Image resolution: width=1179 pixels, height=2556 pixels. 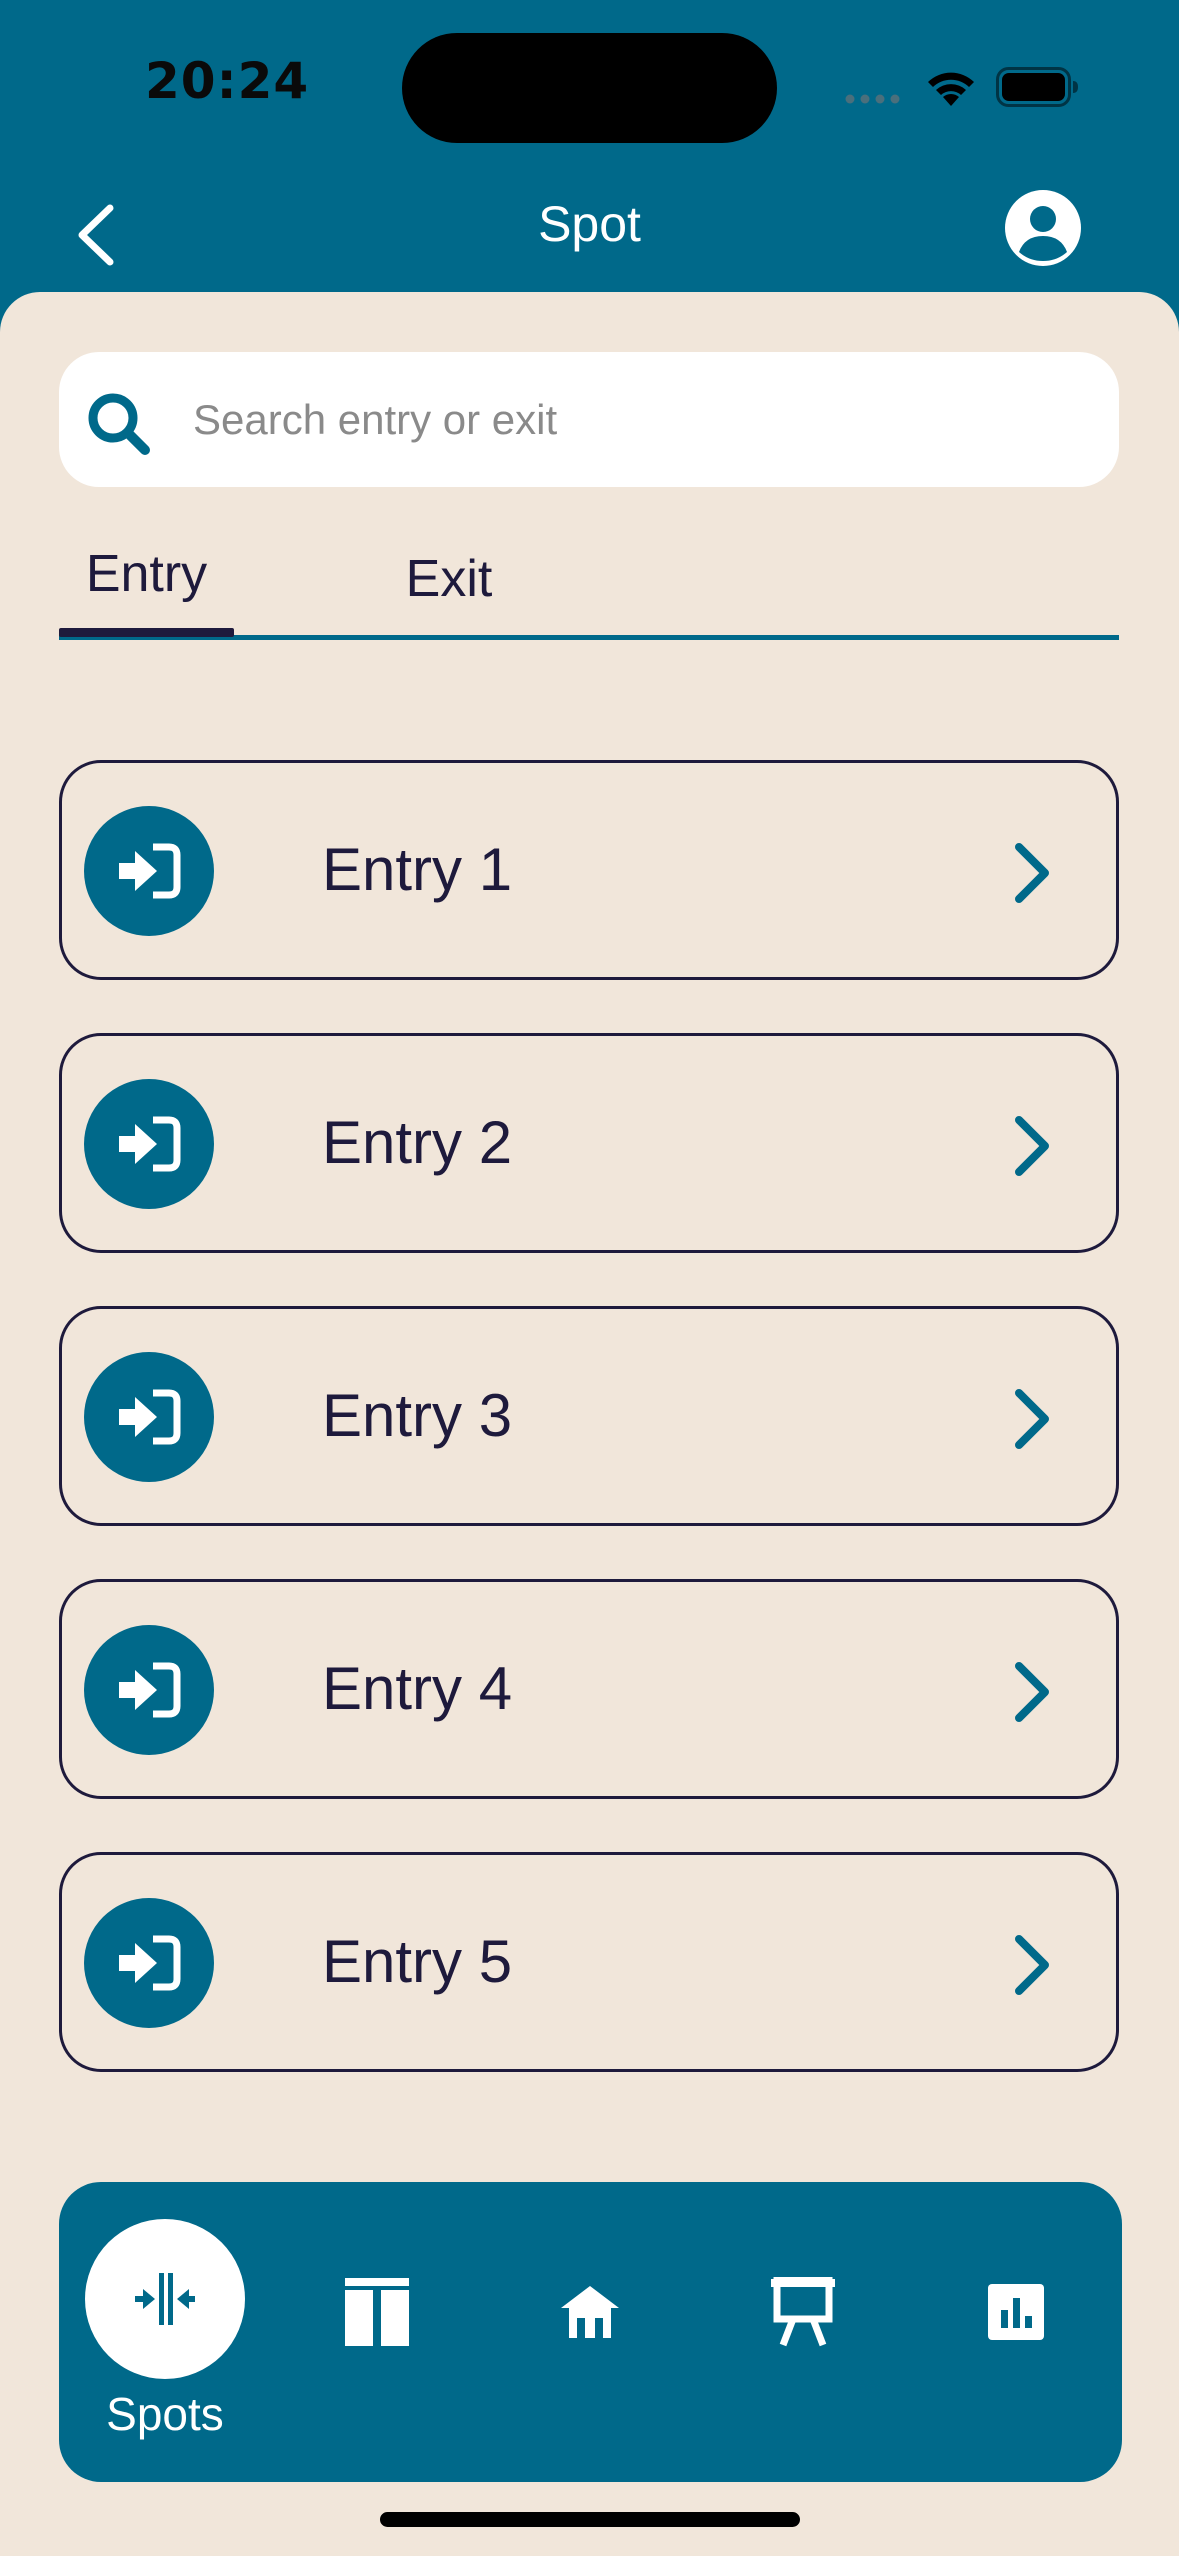 I want to click on presentation-icon, so click(x=803, y=2312).